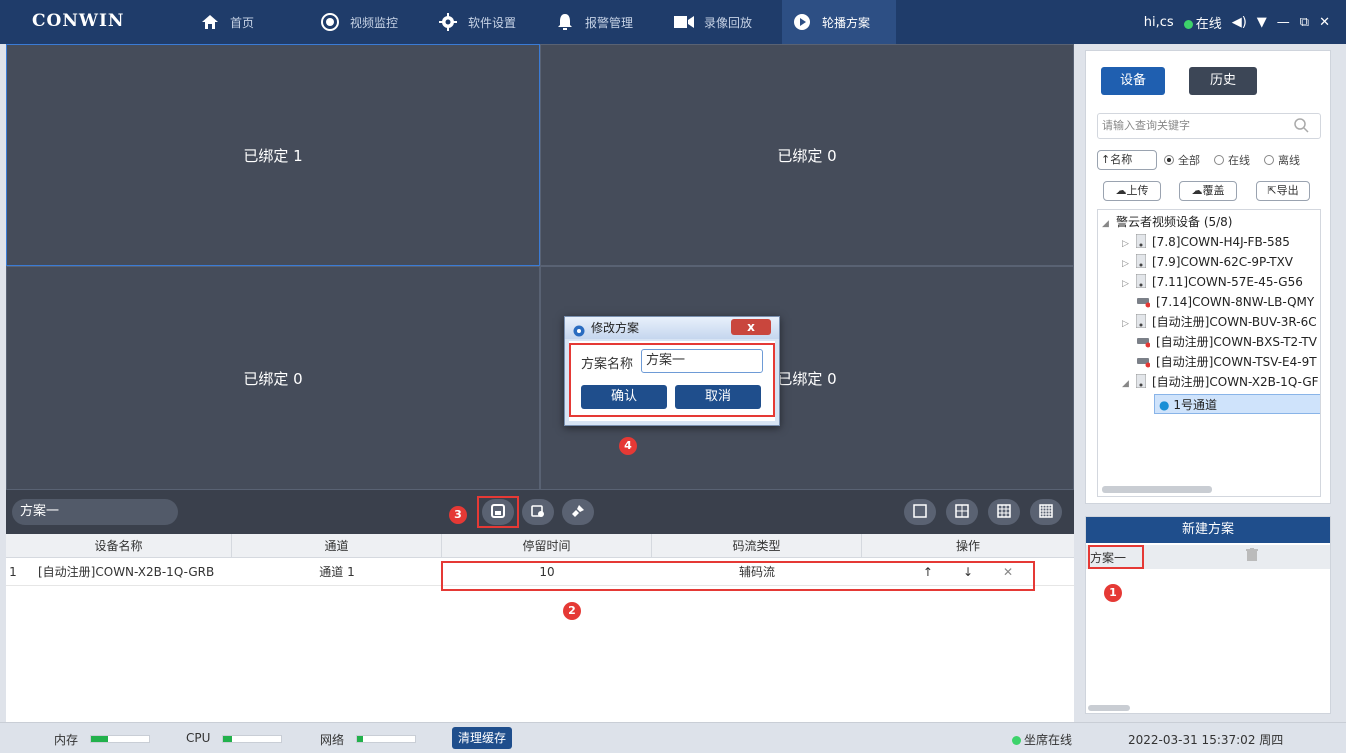 This screenshot has height=753, width=1346. Describe the element at coordinates (1236, 362) in the screenshot. I see `tree-item-label: [自动注册]COWN-TSV-E4-9T` at that location.